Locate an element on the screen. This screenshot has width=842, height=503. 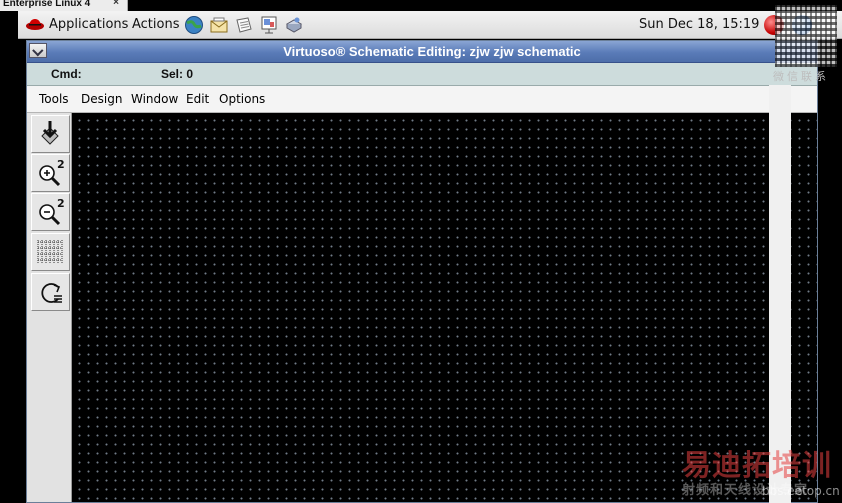
actions-menu: Actions is located at coordinates (156, 24).